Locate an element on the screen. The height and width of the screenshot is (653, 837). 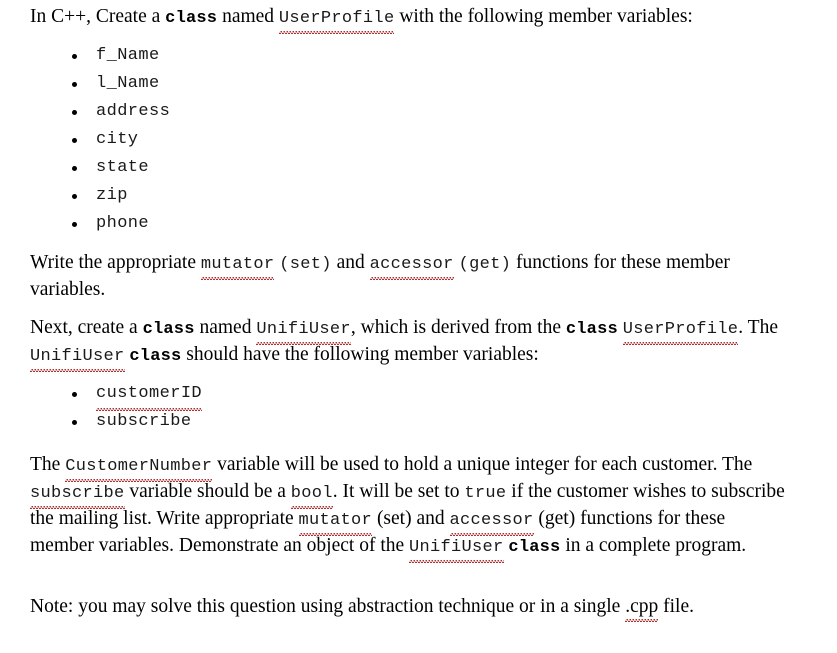
derived-member-label: subscribe is located at coordinates (144, 421).